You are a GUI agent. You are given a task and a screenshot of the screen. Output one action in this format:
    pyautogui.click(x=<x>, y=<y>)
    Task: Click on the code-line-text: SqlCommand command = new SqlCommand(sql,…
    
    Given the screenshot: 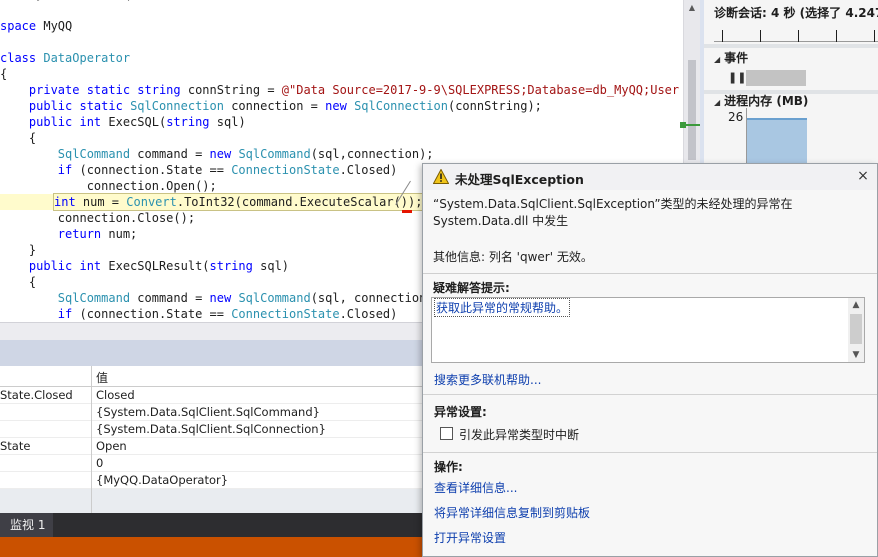 What is the action you would take?
    pyautogui.click(x=220, y=298)
    